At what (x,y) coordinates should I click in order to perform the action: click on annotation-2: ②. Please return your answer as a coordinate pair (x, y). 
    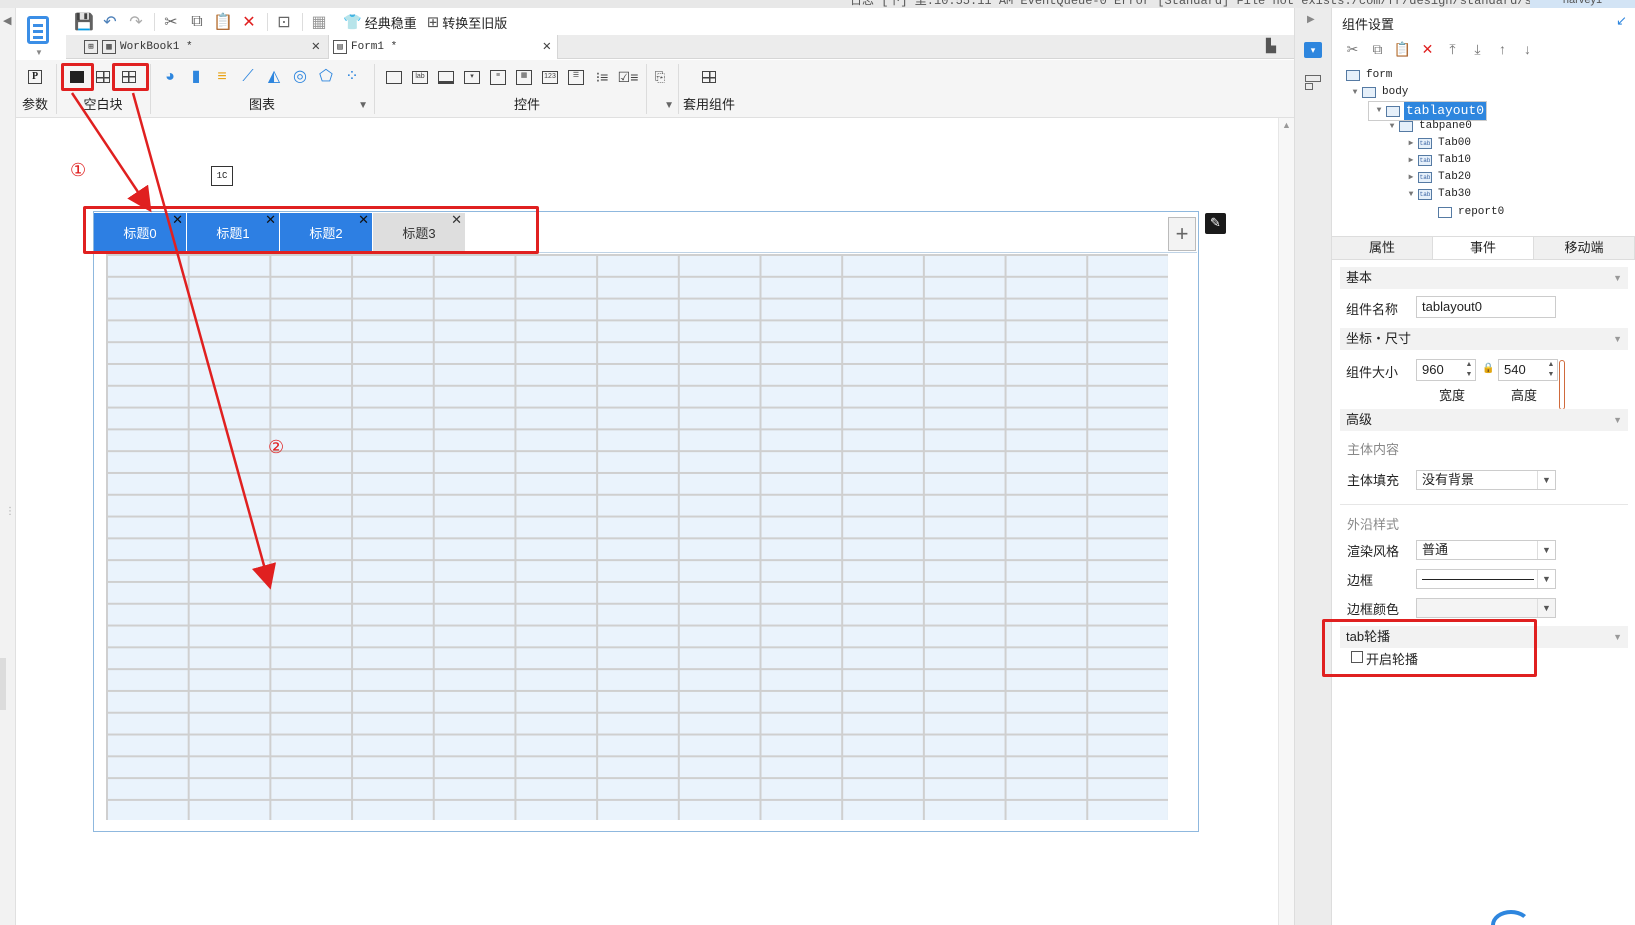
    Looking at the image, I should click on (276, 447).